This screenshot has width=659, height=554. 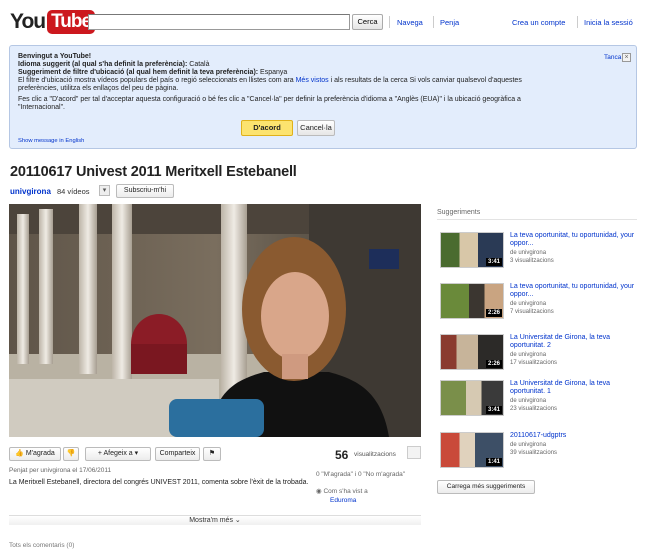 What do you see at coordinates (19, 453) in the screenshot?
I see `thumbs-up-icon: 👍` at bounding box center [19, 453].